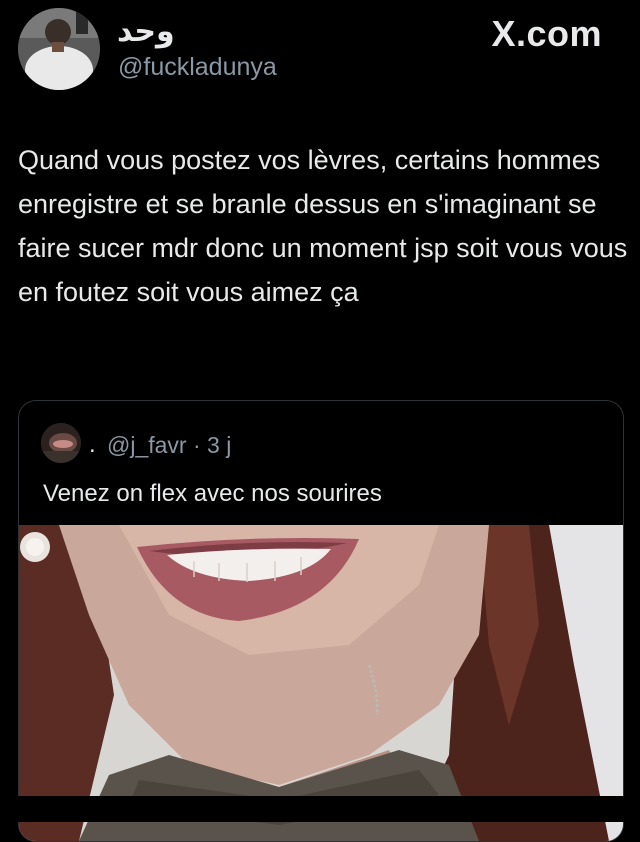 This screenshot has height=842, width=640. Describe the element at coordinates (320, 809) in the screenshot. I see `bottom-bar` at that location.